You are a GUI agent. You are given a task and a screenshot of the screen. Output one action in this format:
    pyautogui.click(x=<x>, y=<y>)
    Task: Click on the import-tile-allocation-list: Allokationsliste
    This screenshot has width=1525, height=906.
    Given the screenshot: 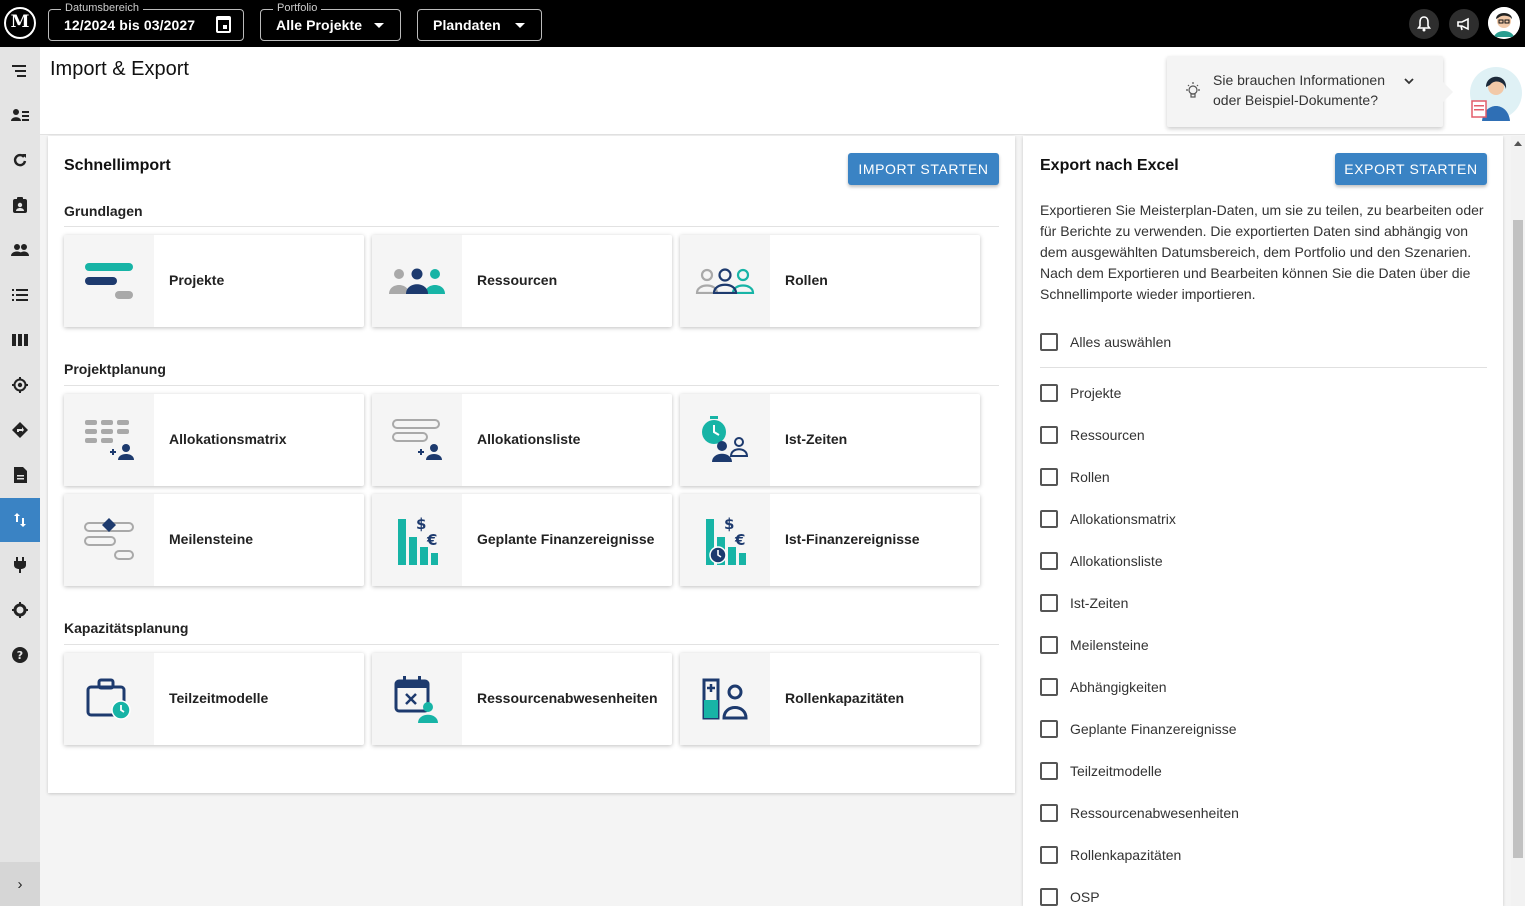 What is the action you would take?
    pyautogui.click(x=522, y=440)
    